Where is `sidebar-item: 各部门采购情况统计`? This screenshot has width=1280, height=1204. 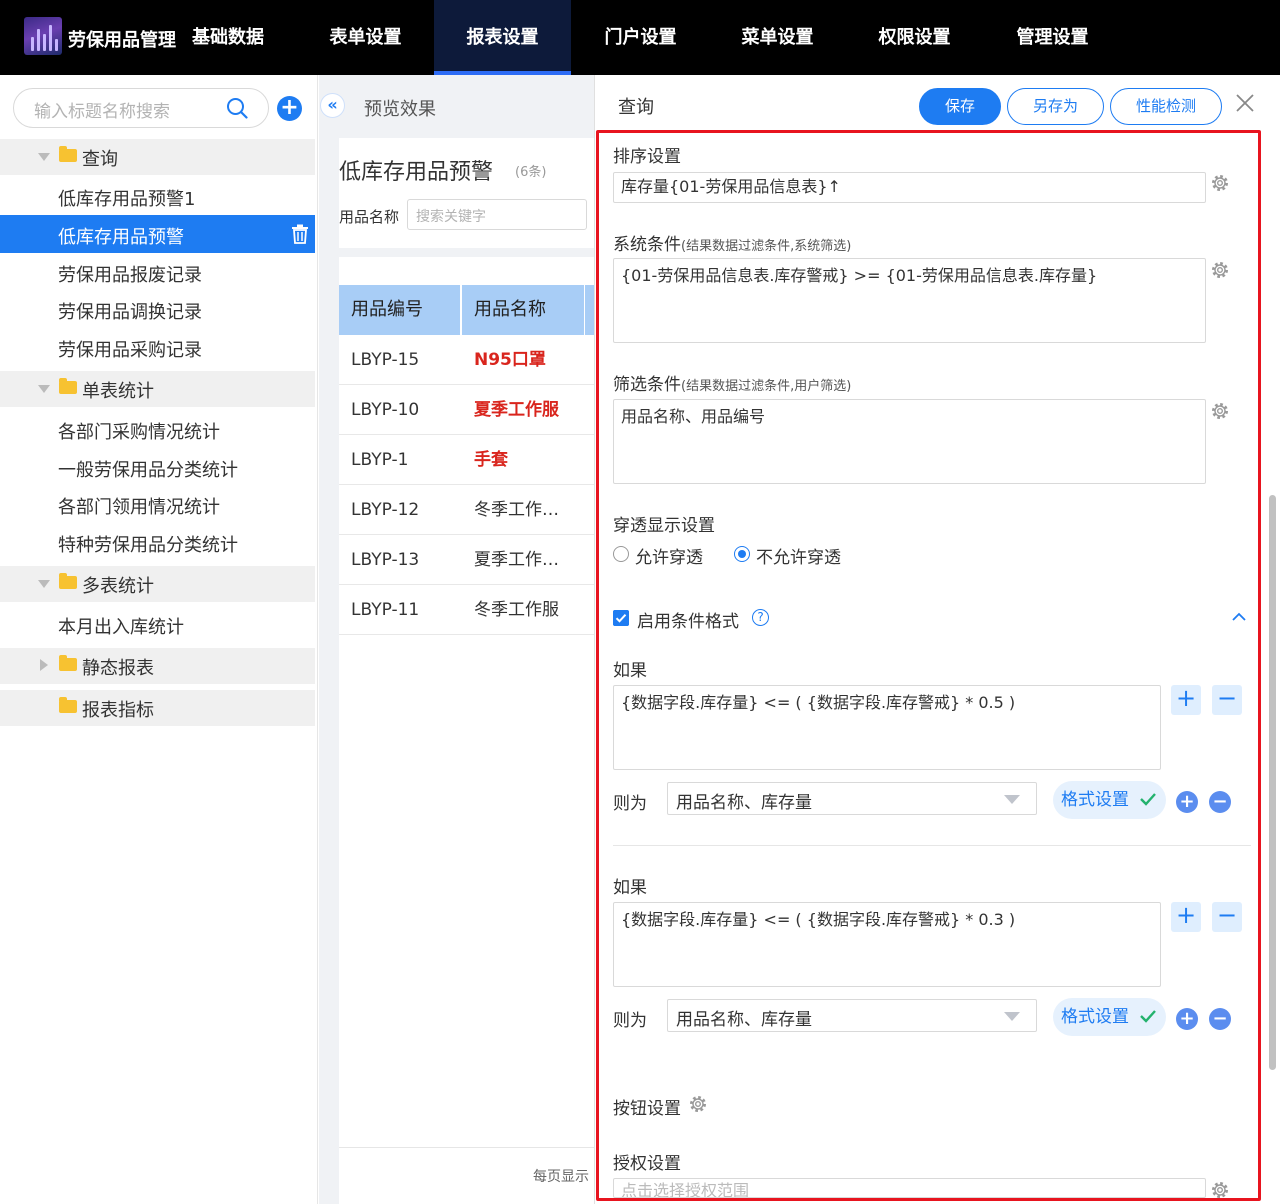 sidebar-item: 各部门采购情况统计 is located at coordinates (157, 429).